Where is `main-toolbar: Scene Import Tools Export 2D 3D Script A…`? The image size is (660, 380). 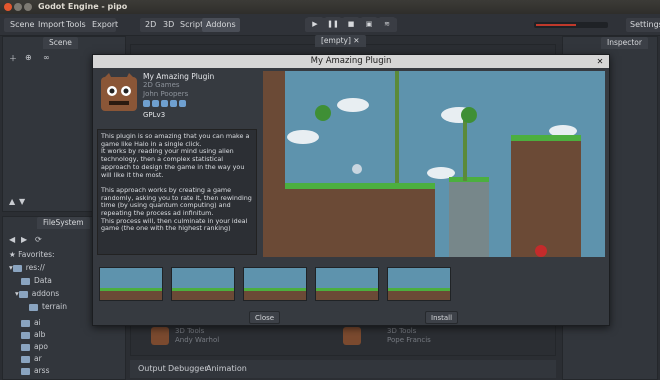 main-toolbar: Scene Import Tools Export 2D 3D Script A… is located at coordinates (330, 25).